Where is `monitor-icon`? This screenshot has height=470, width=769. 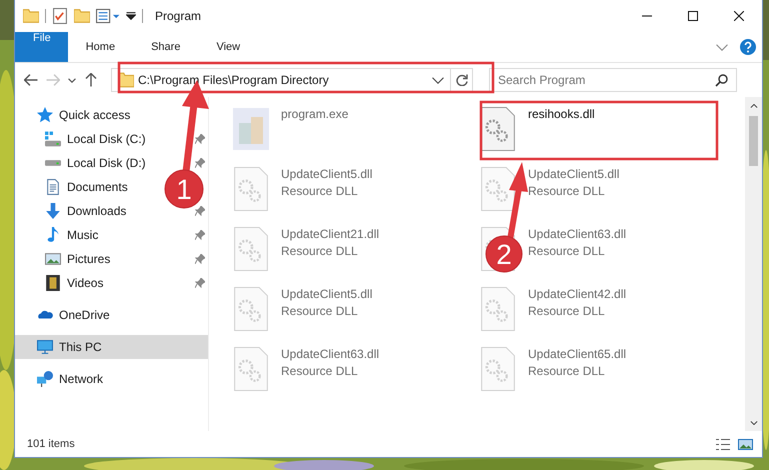 monitor-icon is located at coordinates (45, 347).